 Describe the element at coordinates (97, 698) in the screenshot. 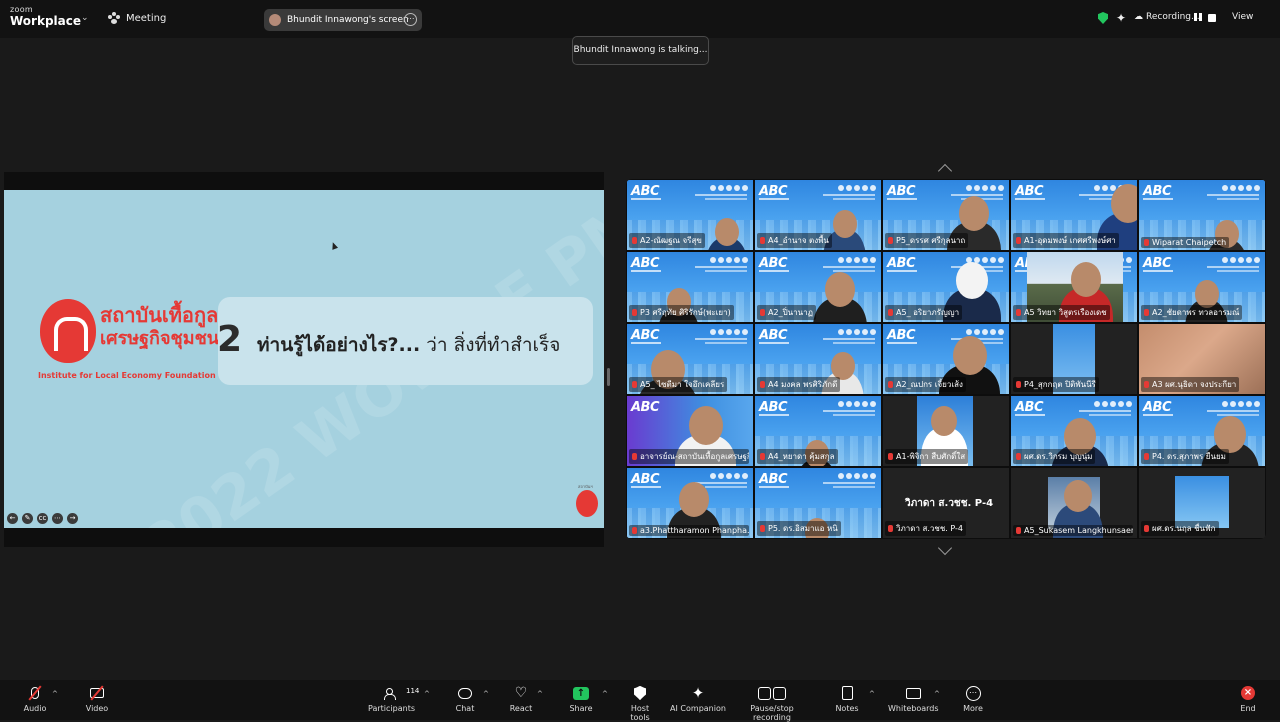

I see `video-button: Video` at that location.